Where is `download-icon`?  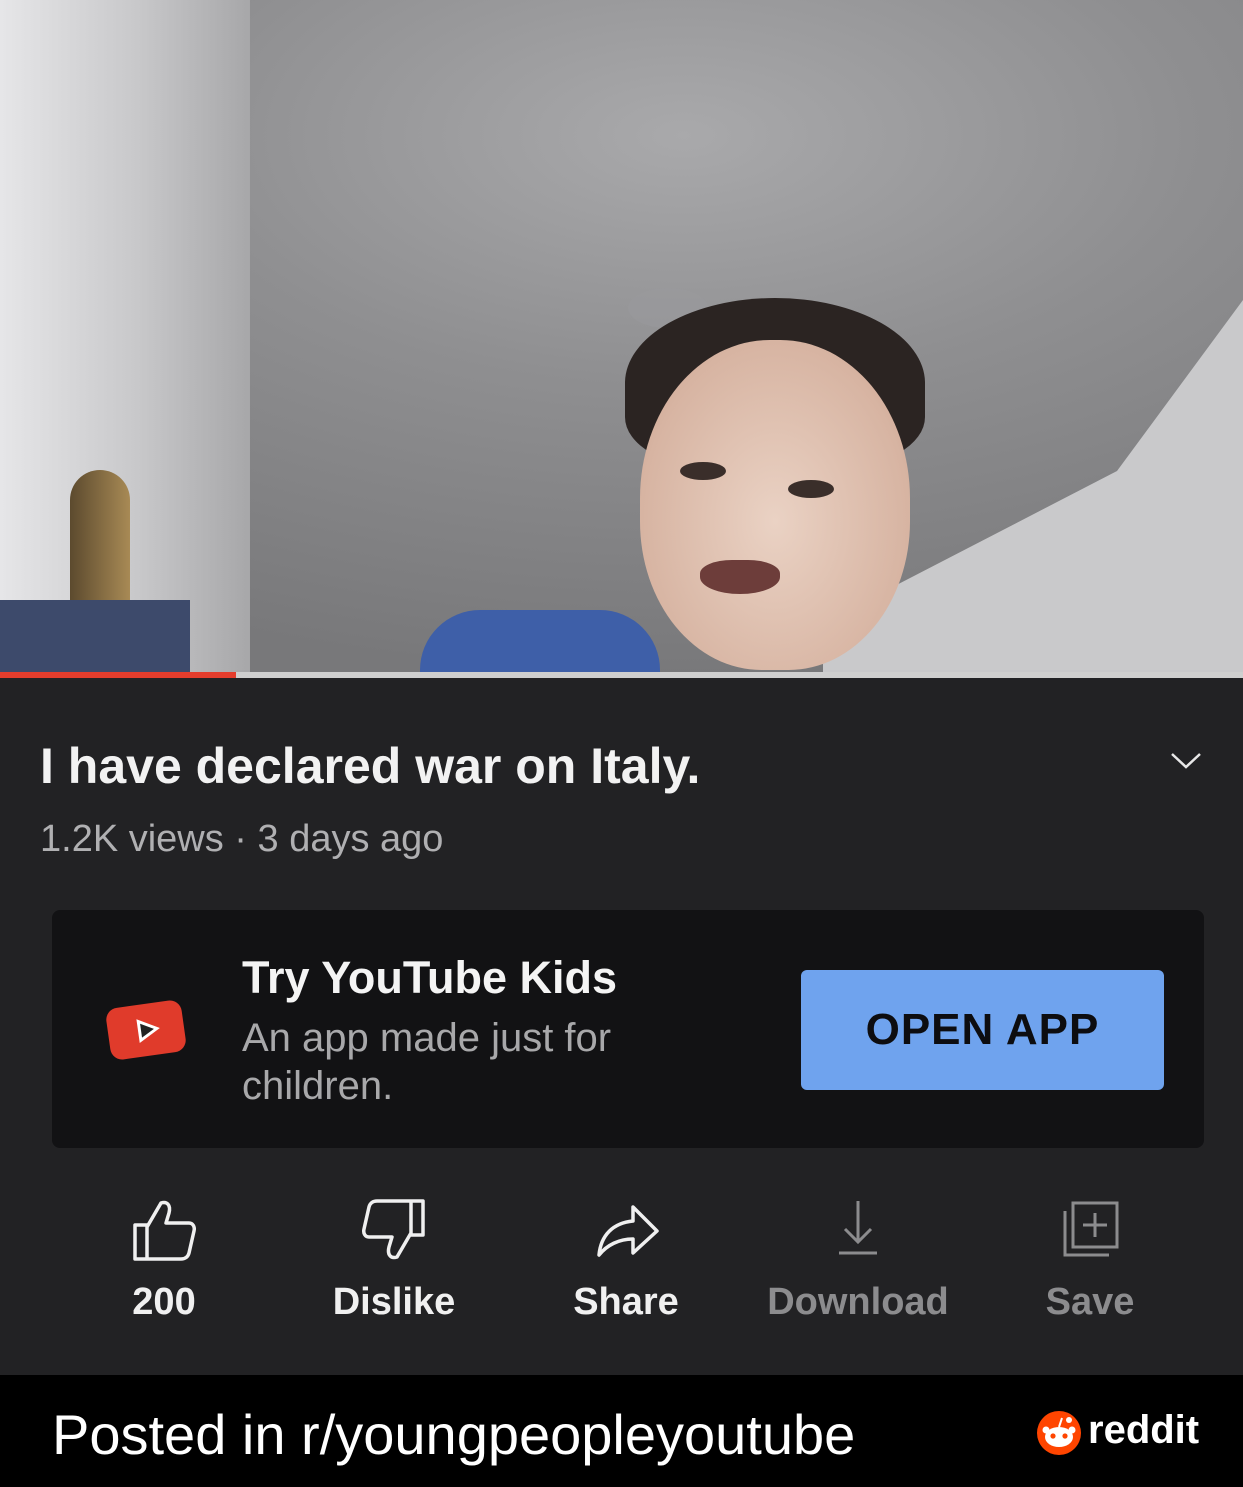
download-icon is located at coordinates (858, 1228).